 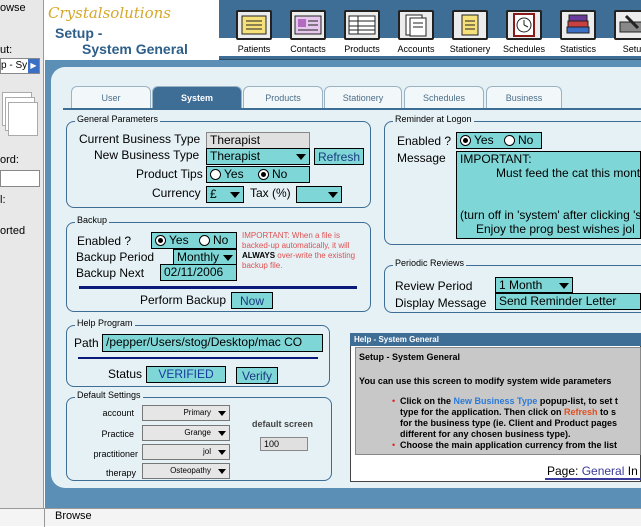 What do you see at coordinates (115, 257) in the screenshot?
I see `backup-period-label: Backup Period` at bounding box center [115, 257].